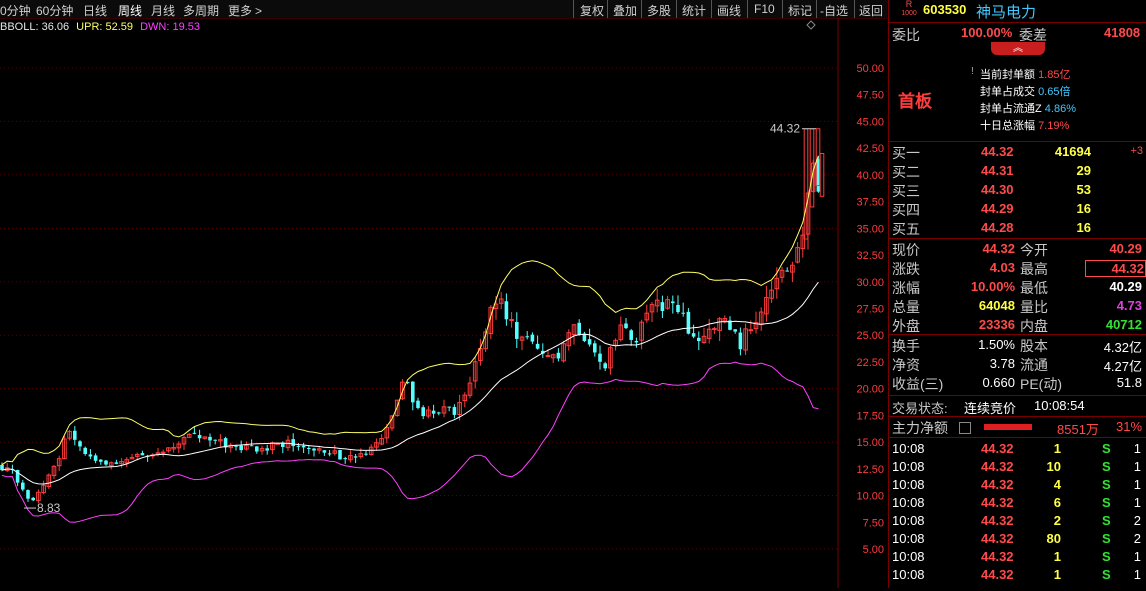 The image size is (1146, 591). What do you see at coordinates (729, 10) in the screenshot?
I see `draw-line-button: 画线` at bounding box center [729, 10].